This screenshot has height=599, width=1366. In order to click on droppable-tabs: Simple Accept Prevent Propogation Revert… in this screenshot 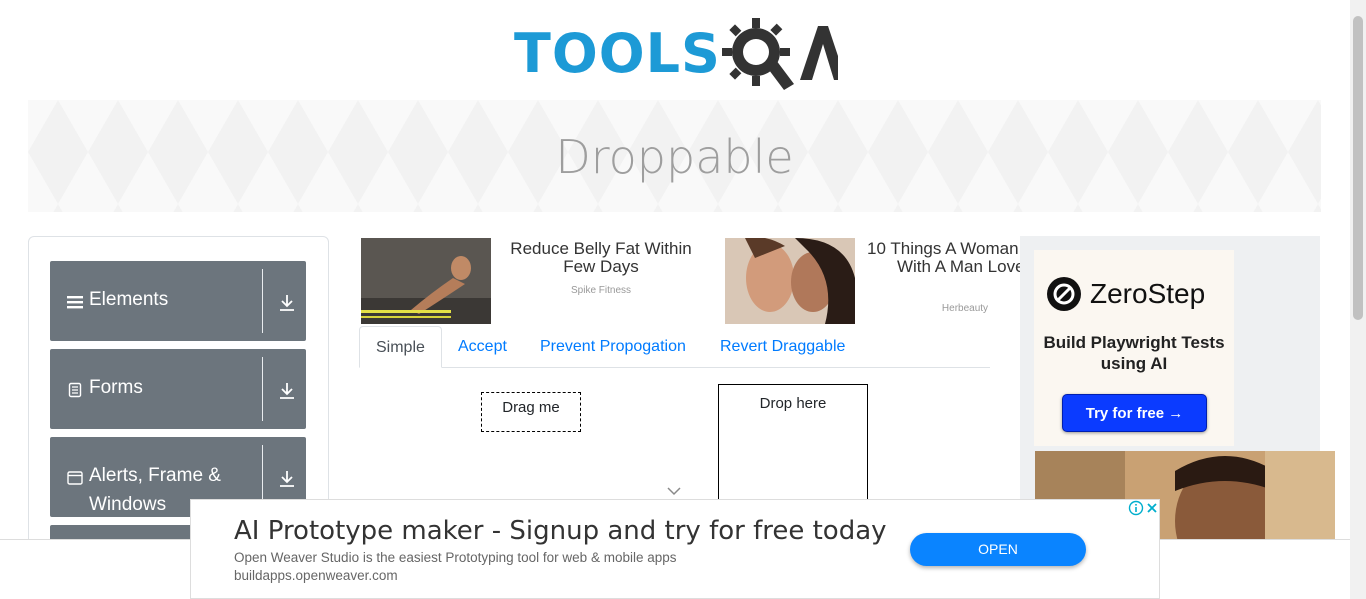, I will do `click(674, 347)`.